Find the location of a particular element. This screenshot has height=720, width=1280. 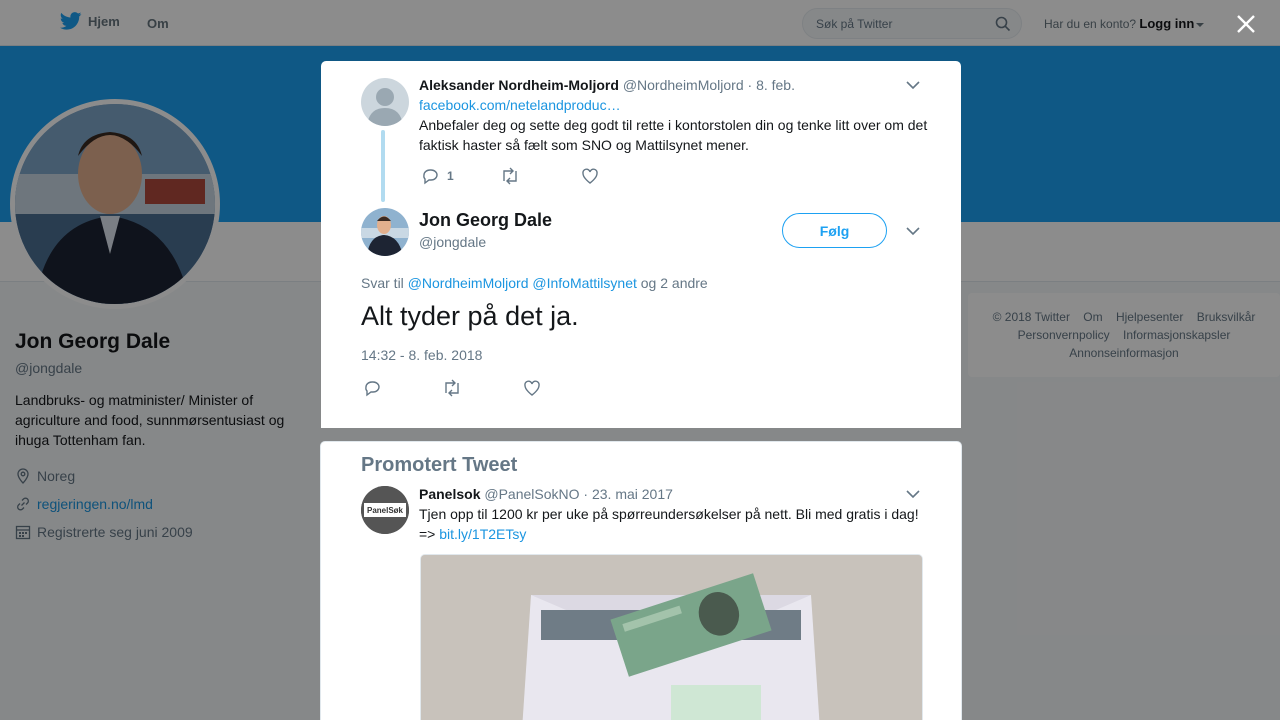

parent-tweet-author-name: Aleksander Nordheim-Moljord is located at coordinates (519, 85).